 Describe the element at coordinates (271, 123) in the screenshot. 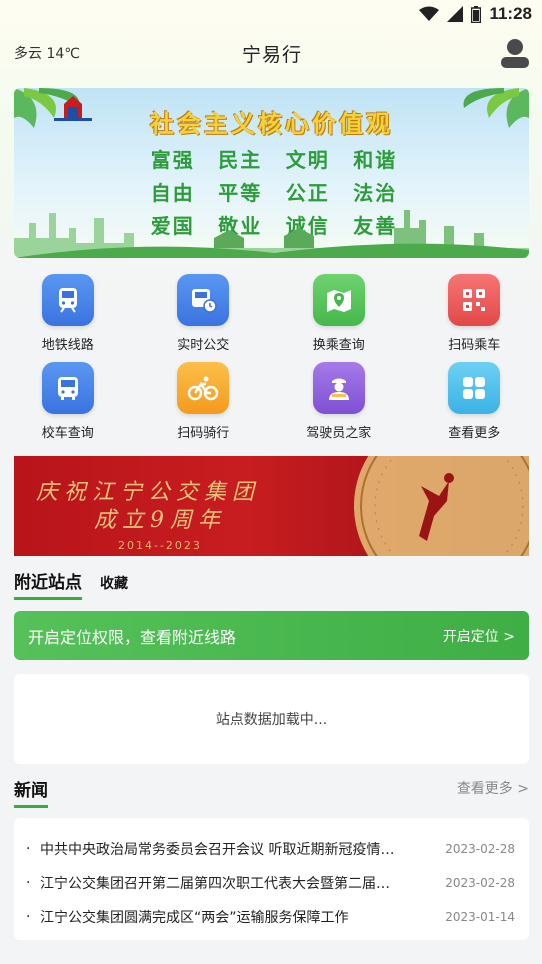

I see `banner-headline: 社会主义核心价值观` at that location.